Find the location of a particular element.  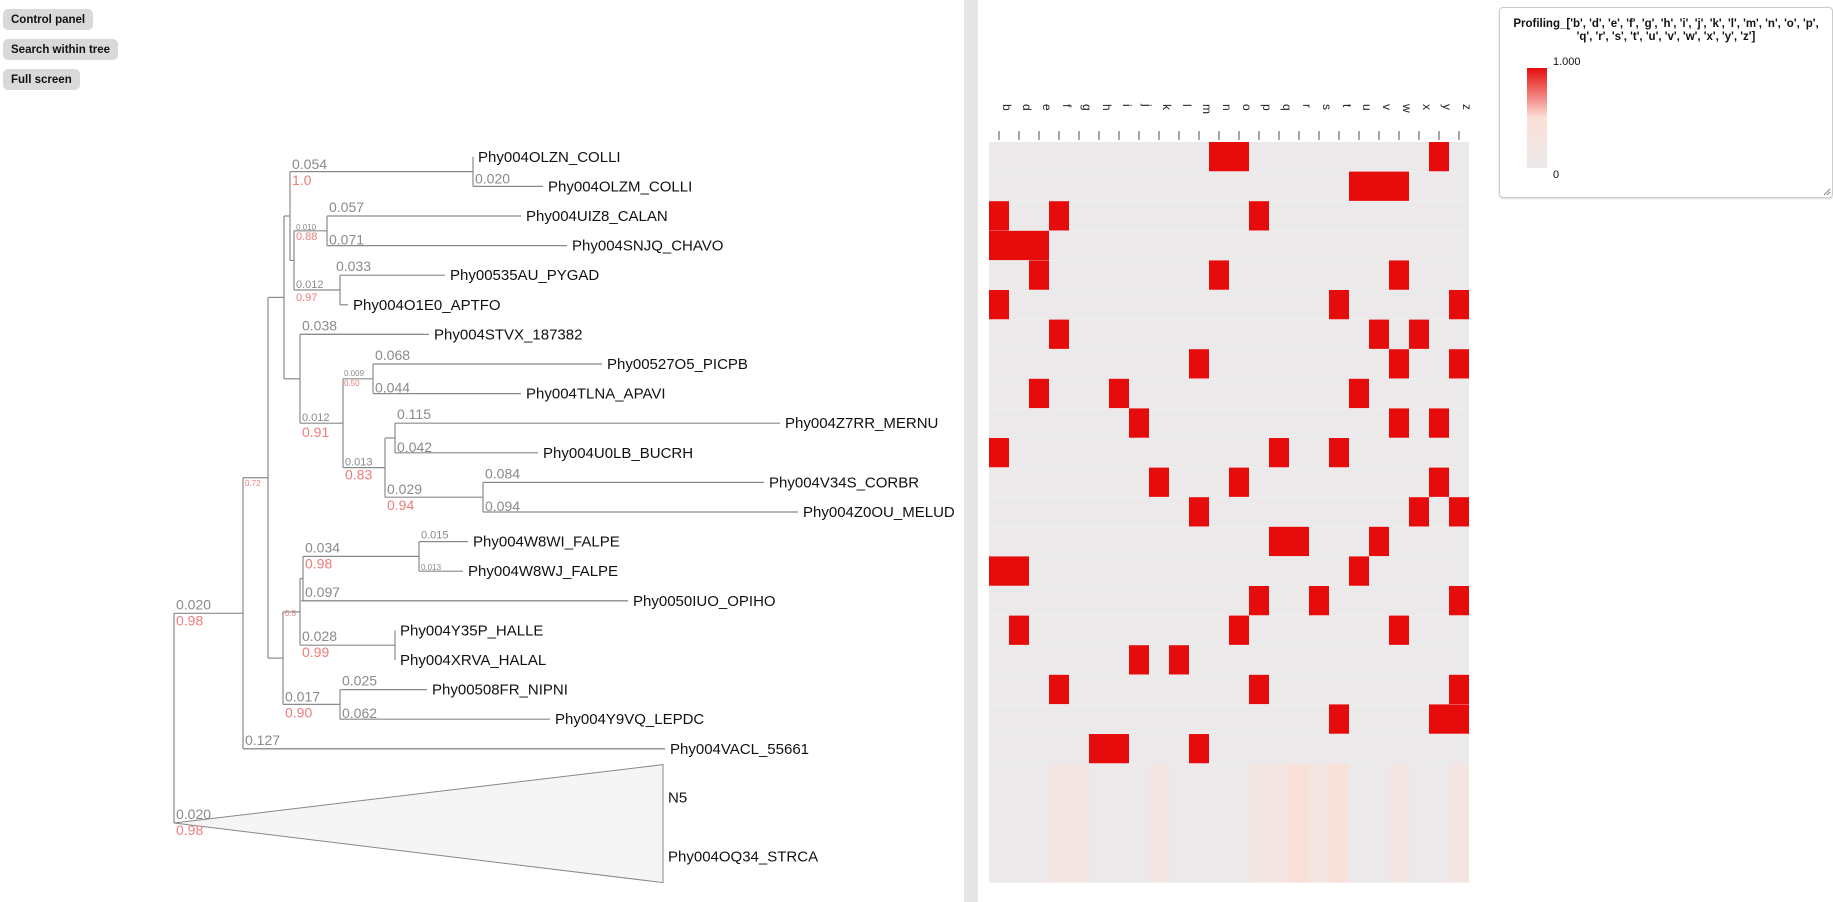

branch-length-label: 0.071 is located at coordinates (346, 240).